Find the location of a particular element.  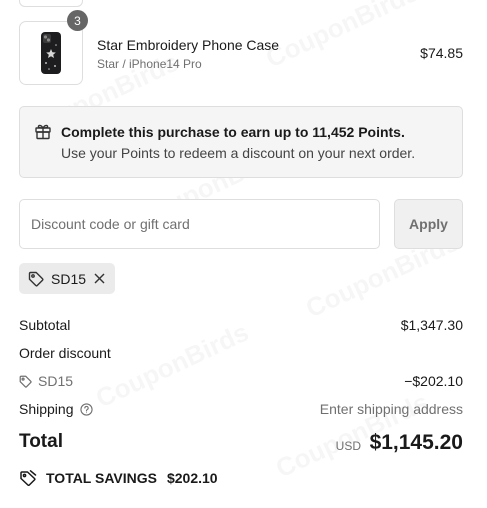

total-value: $1,145.20 is located at coordinates (416, 442).